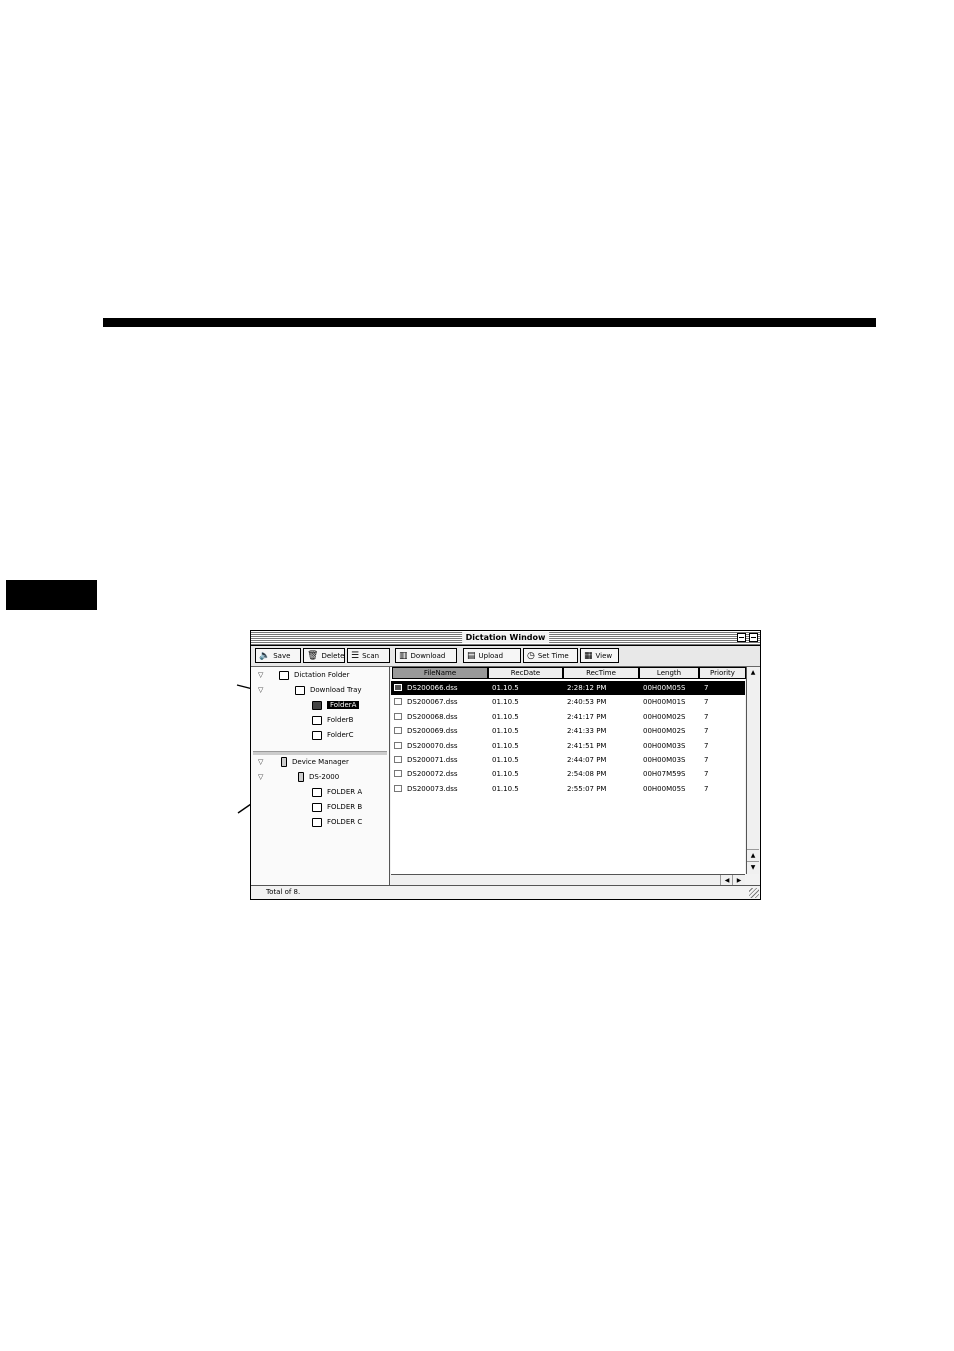 Image resolution: width=954 pixels, height=1351 pixels. I want to click on tree-download-tray: ▽ Download Tray, so click(320, 690).